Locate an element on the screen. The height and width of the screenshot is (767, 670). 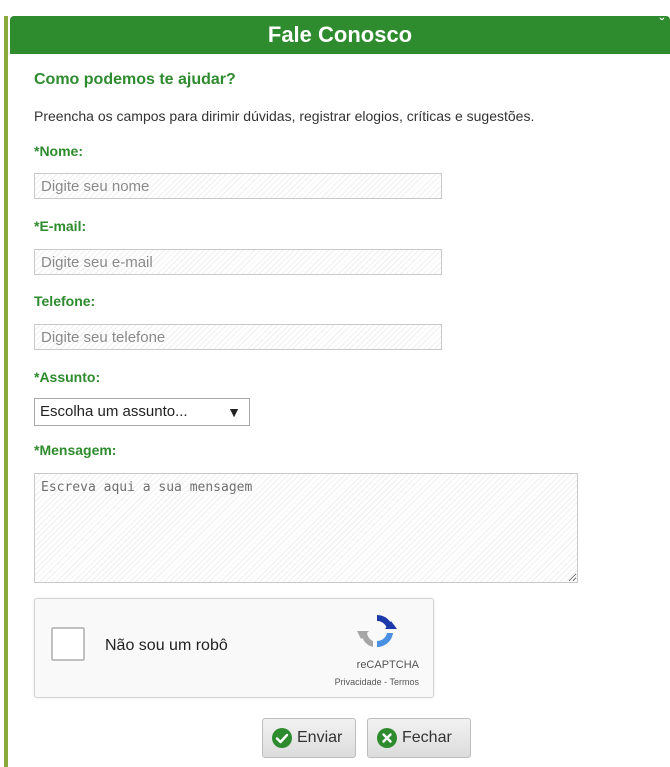
send-button-label: Enviar is located at coordinates (320, 737).